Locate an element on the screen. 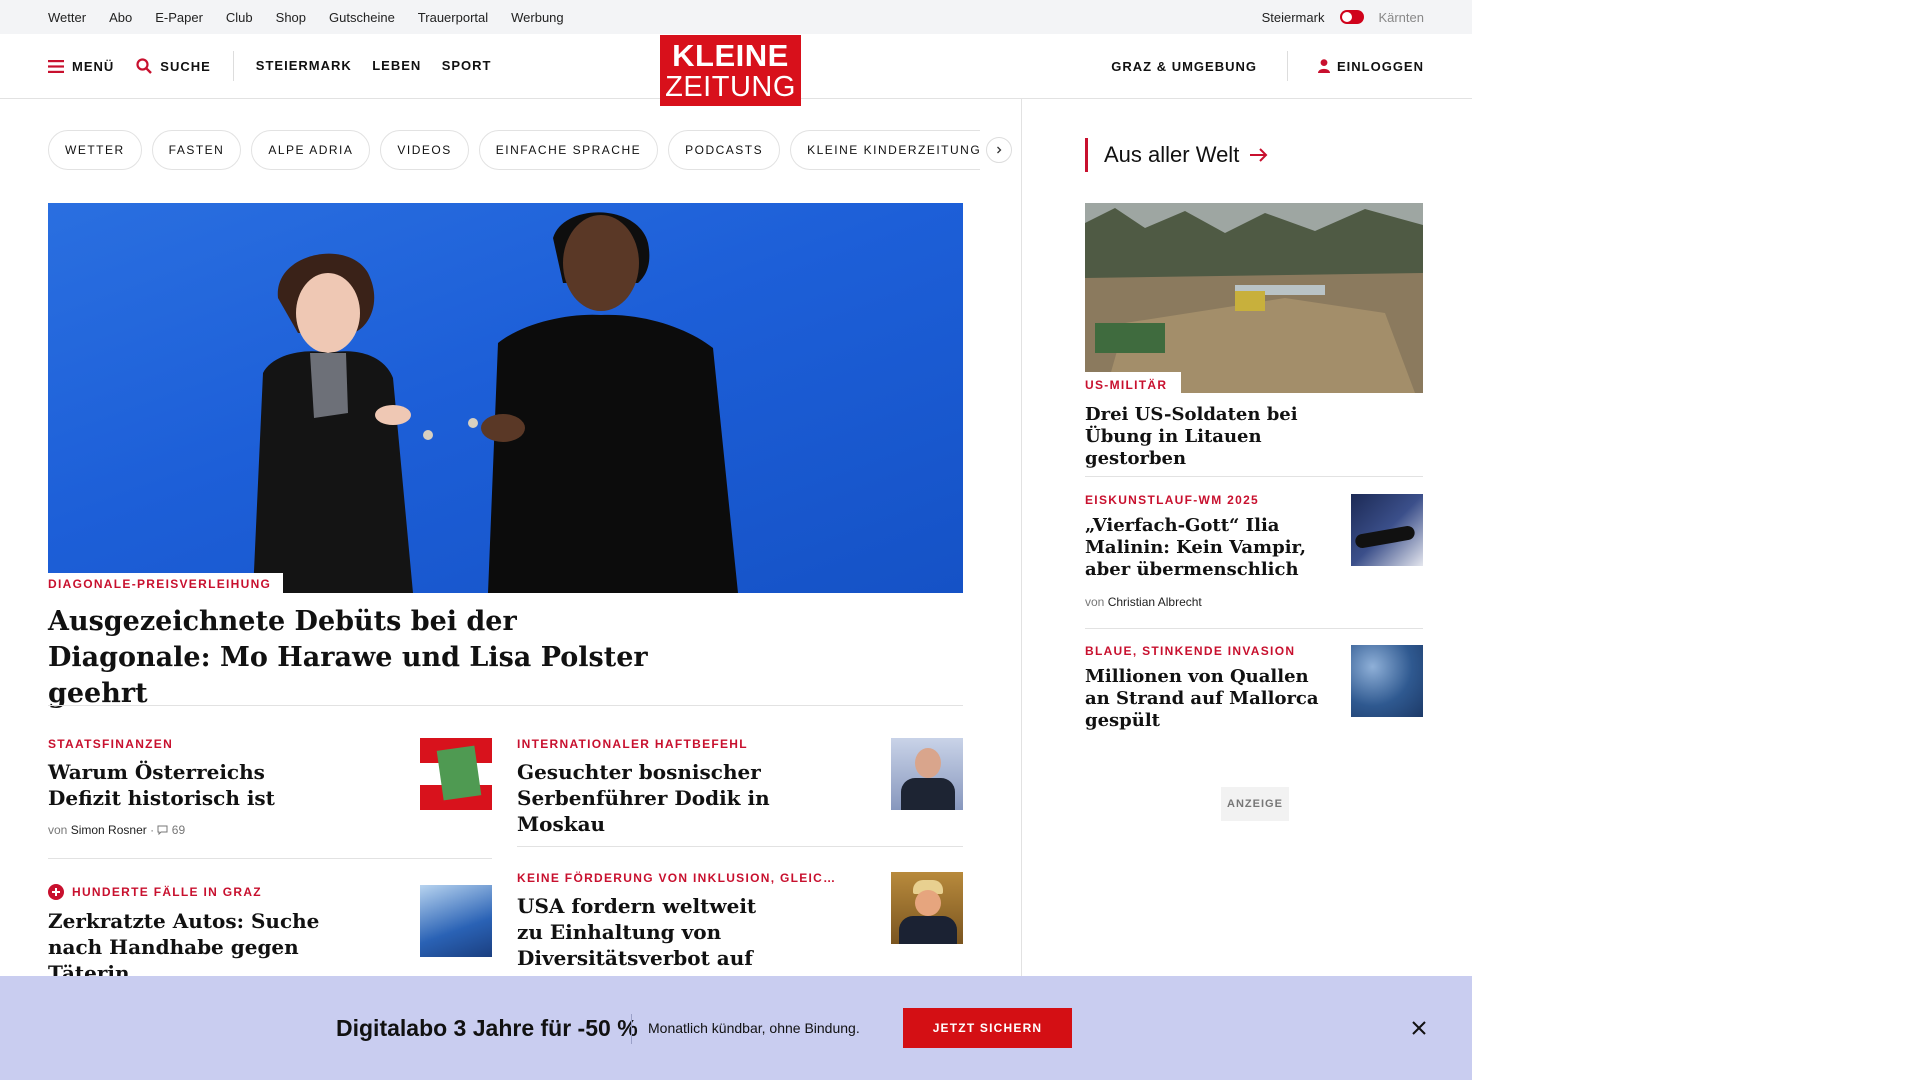 Image resolution: width=1920 pixels, height=1080 pixels. login-button: EINLOGGEN is located at coordinates (1370, 66).